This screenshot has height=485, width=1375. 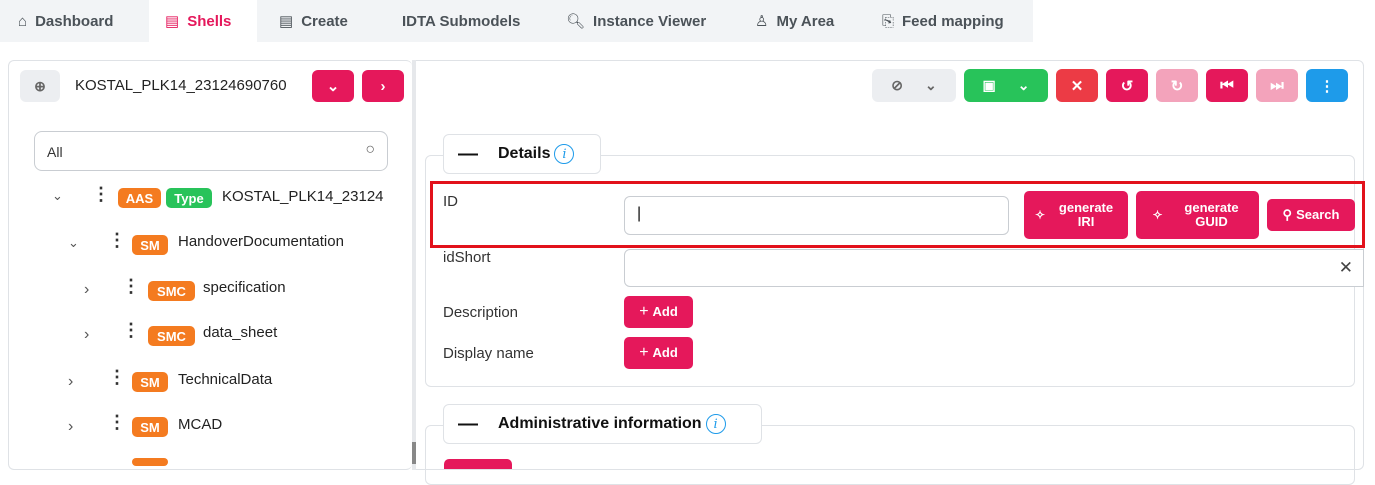 What do you see at coordinates (478, 464) in the screenshot?
I see `admin-add-button` at bounding box center [478, 464].